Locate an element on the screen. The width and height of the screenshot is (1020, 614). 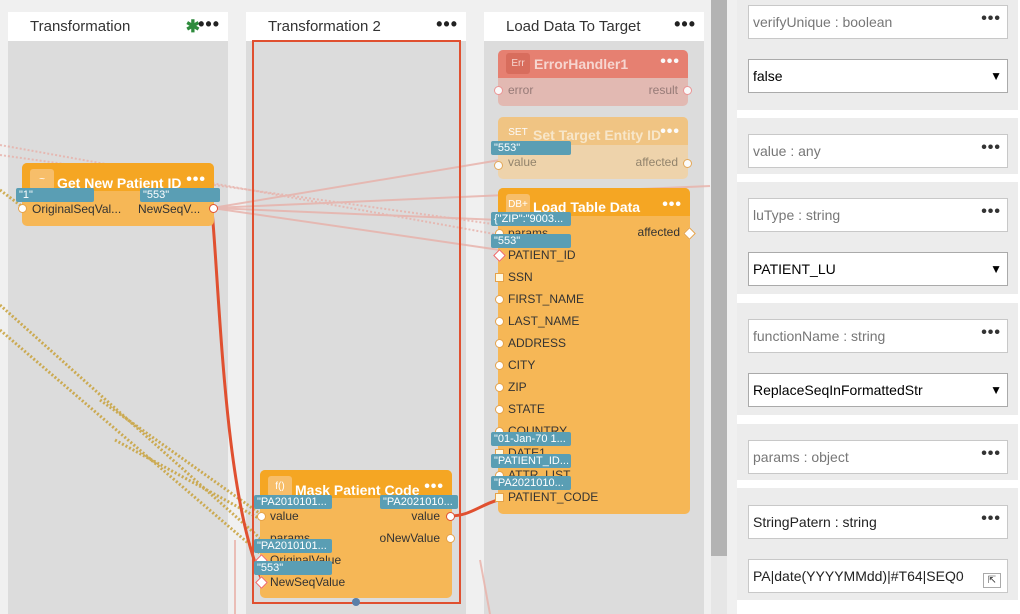
port-zip: ZIP is located at coordinates (517, 387).